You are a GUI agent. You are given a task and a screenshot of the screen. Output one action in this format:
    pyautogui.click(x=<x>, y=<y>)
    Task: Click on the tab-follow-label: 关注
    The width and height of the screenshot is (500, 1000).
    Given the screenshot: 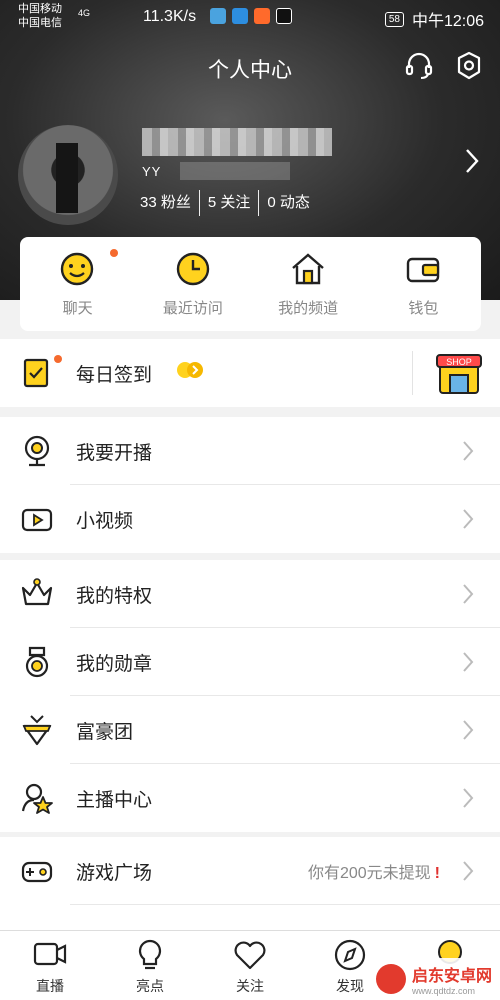 What is the action you would take?
    pyautogui.click(x=250, y=986)
    